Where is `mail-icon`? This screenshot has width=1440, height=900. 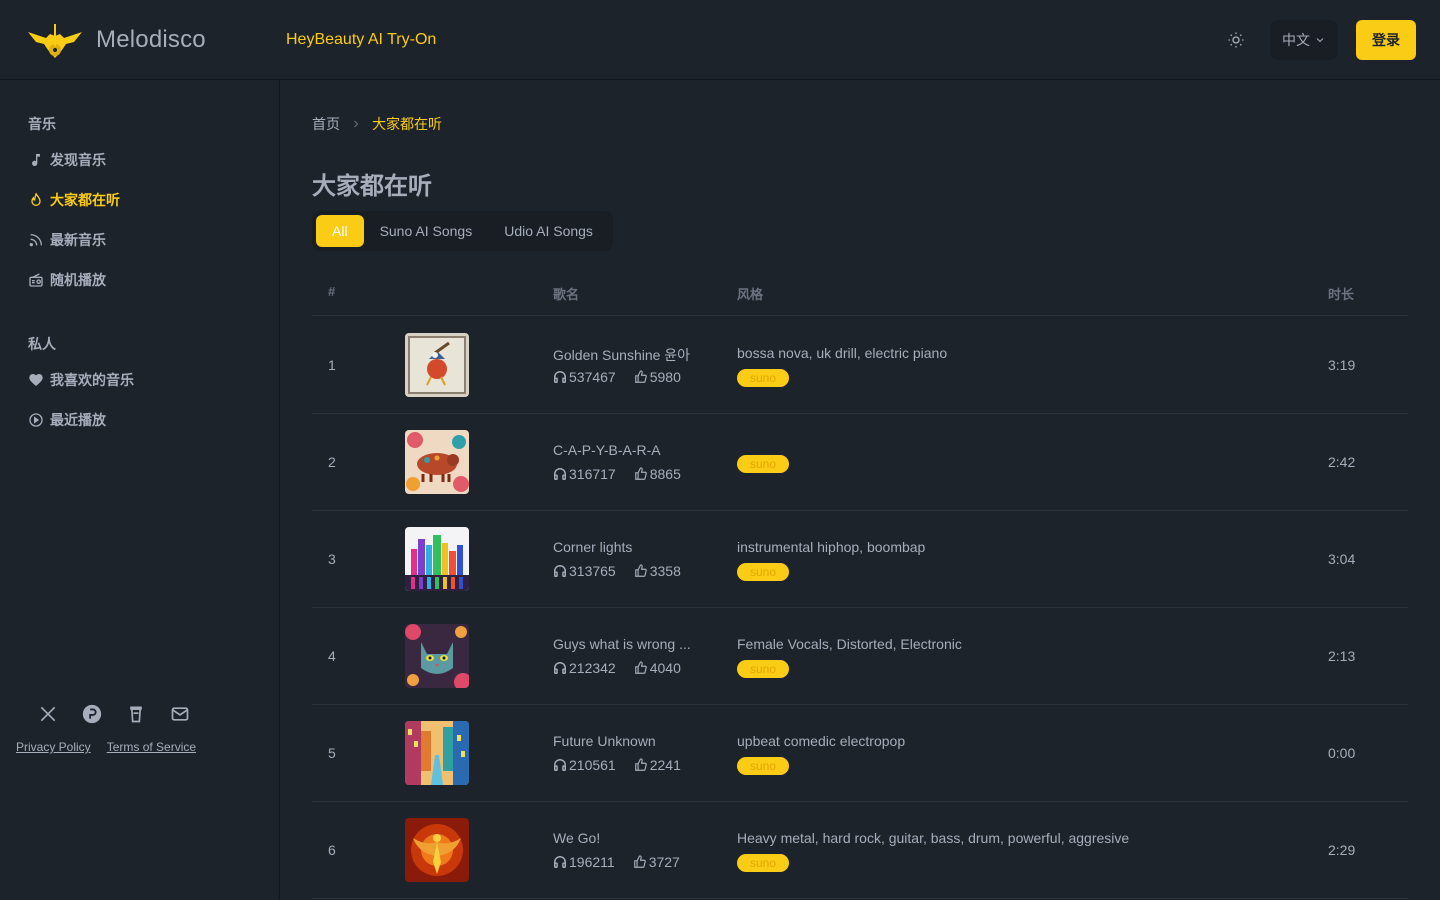
mail-icon is located at coordinates (180, 714).